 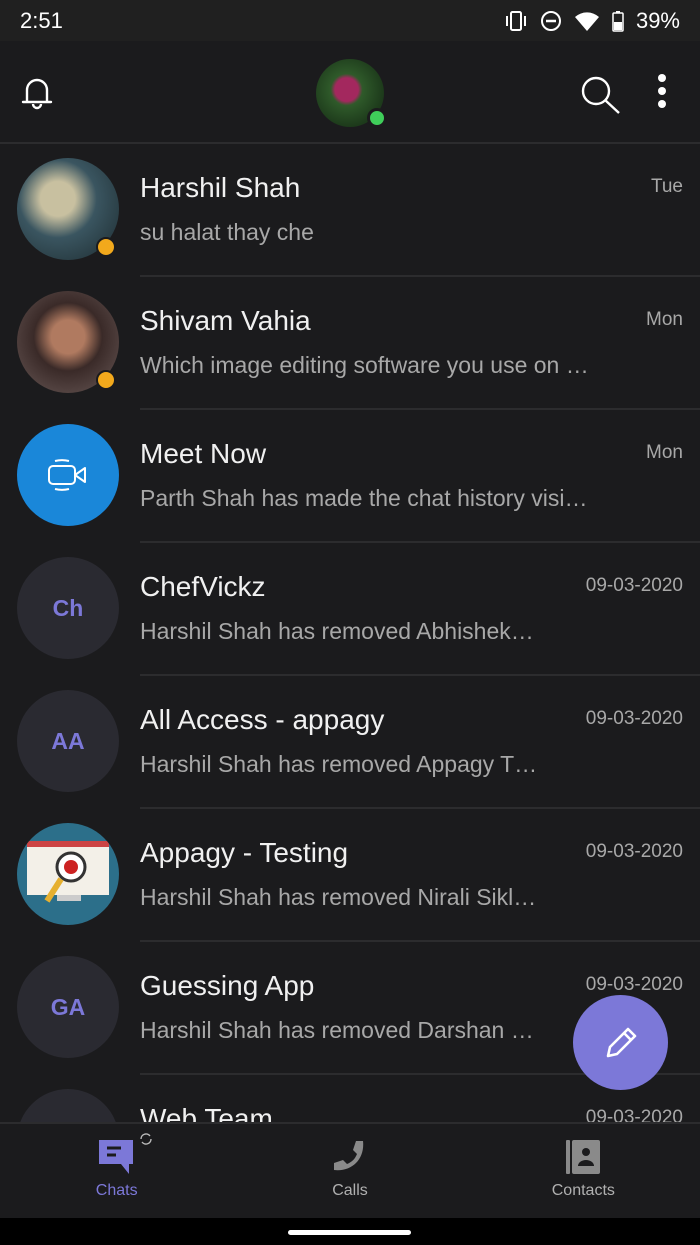 I want to click on chat-name: Web Team, so click(x=206, y=1112).